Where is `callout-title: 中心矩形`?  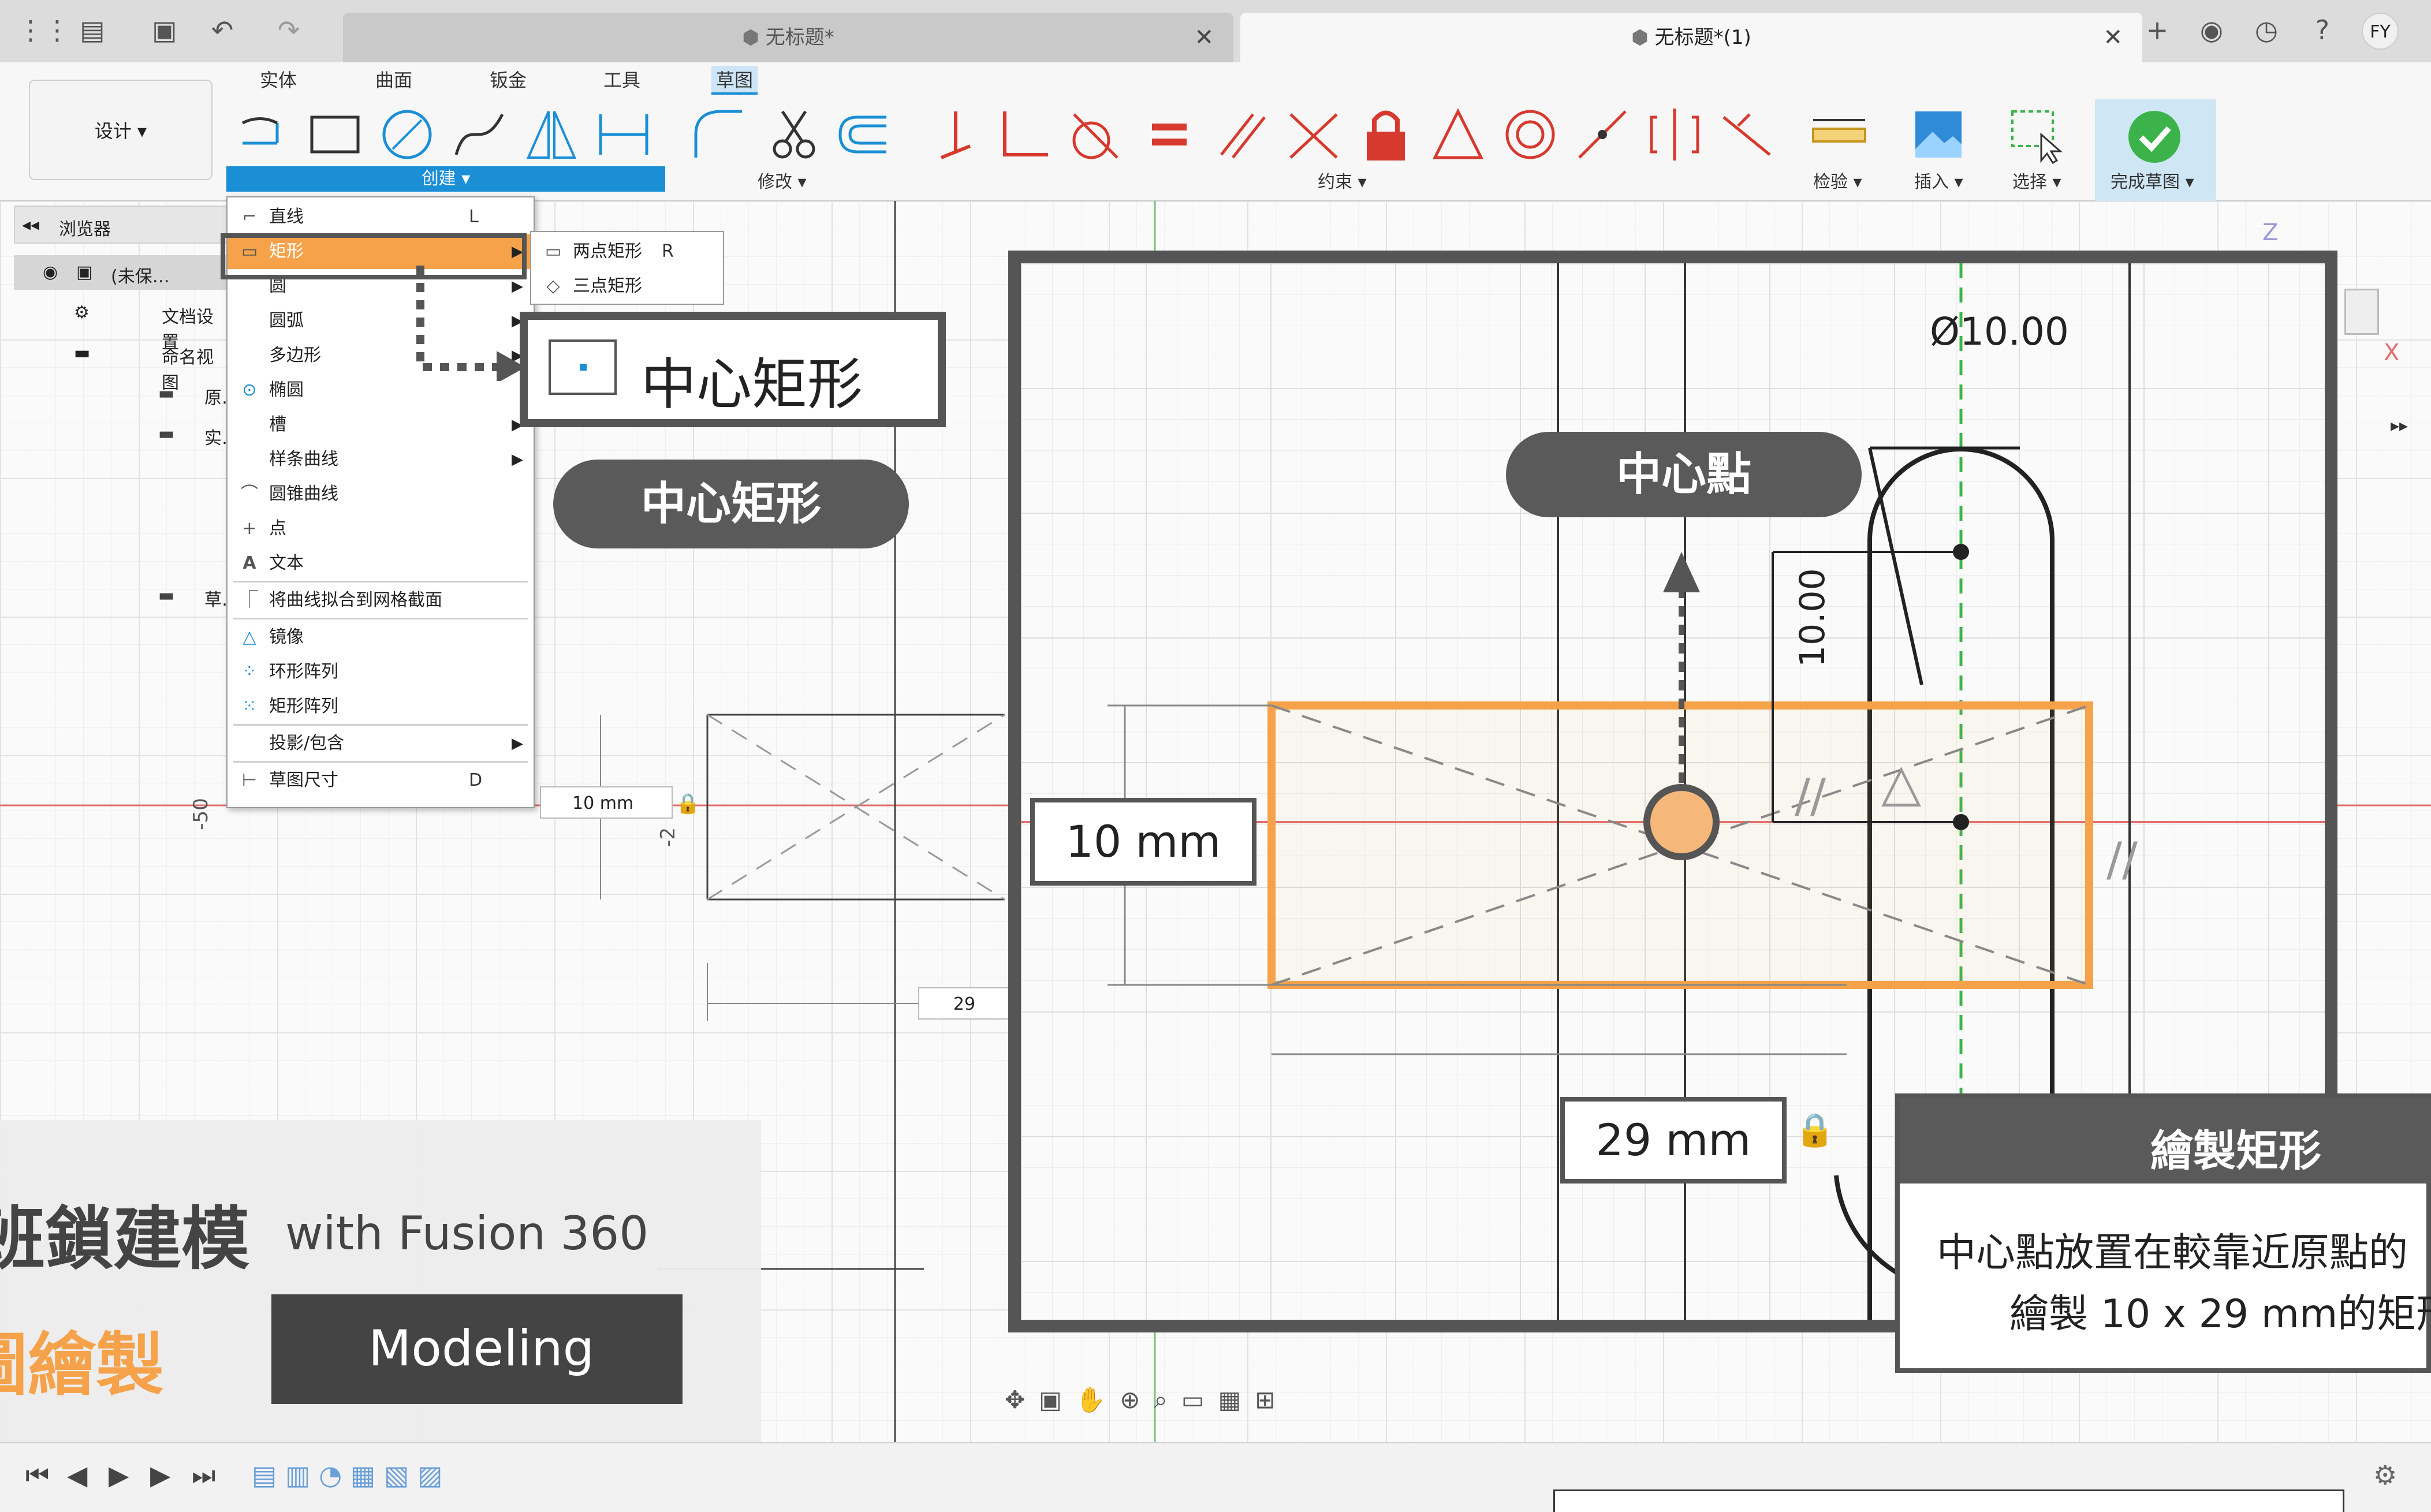
callout-title: 中心矩形 is located at coordinates (752, 384).